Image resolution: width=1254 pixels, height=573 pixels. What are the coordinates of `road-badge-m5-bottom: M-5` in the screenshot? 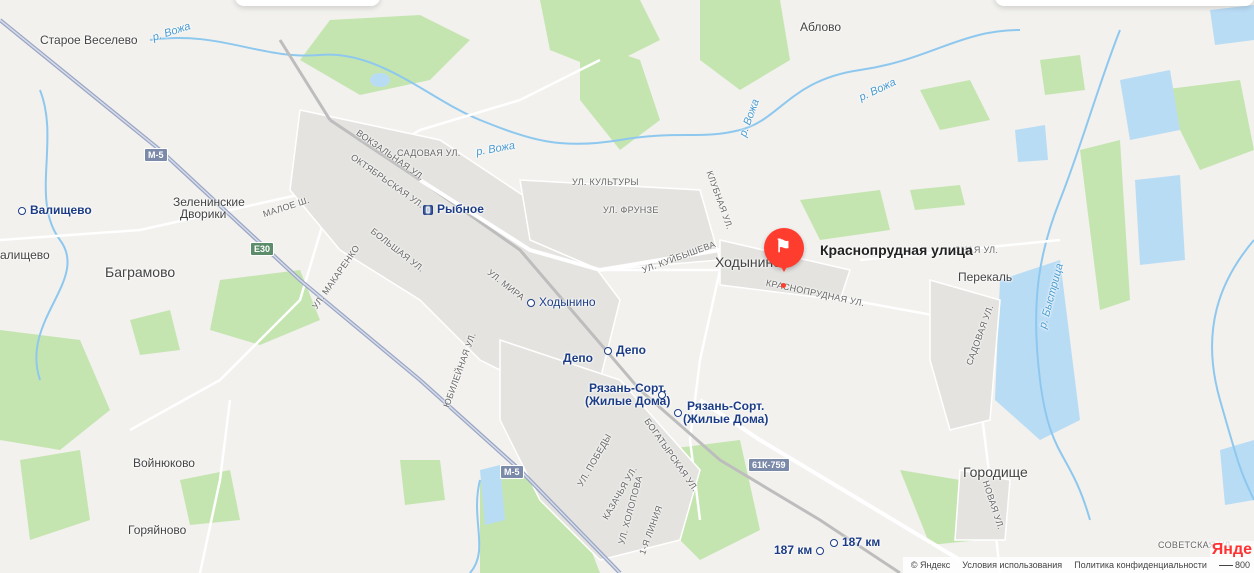 It's located at (512, 472).